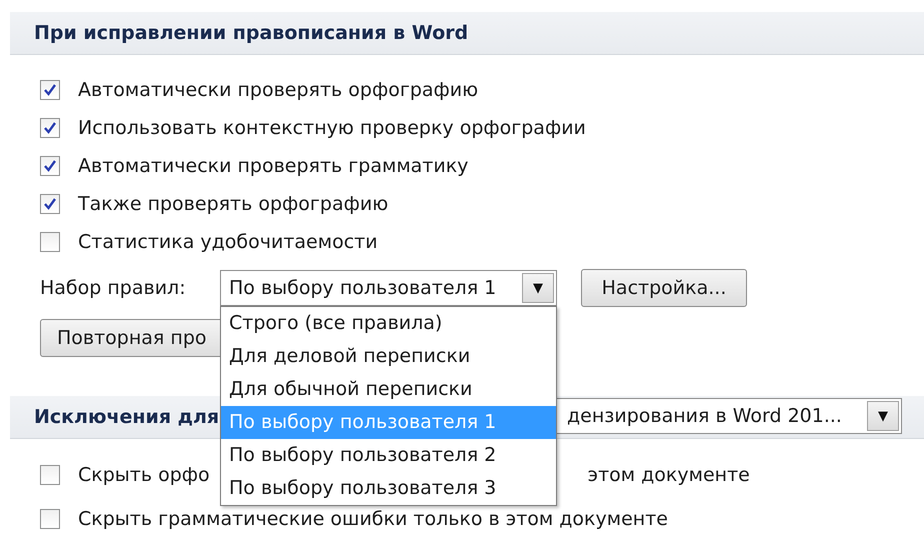  Describe the element at coordinates (113, 288) in the screenshot. I see `rule-set-label: Набор правил:` at that location.